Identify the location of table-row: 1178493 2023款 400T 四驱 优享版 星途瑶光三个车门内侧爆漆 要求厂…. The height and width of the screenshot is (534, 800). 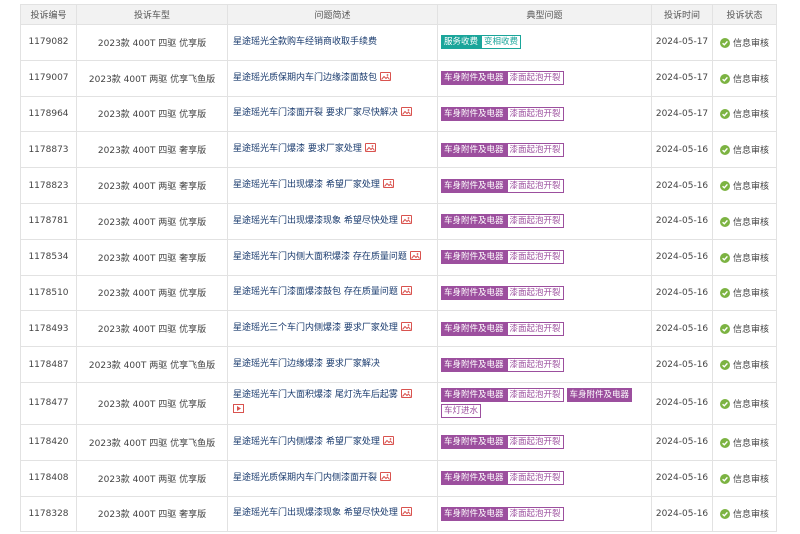
(398, 329).